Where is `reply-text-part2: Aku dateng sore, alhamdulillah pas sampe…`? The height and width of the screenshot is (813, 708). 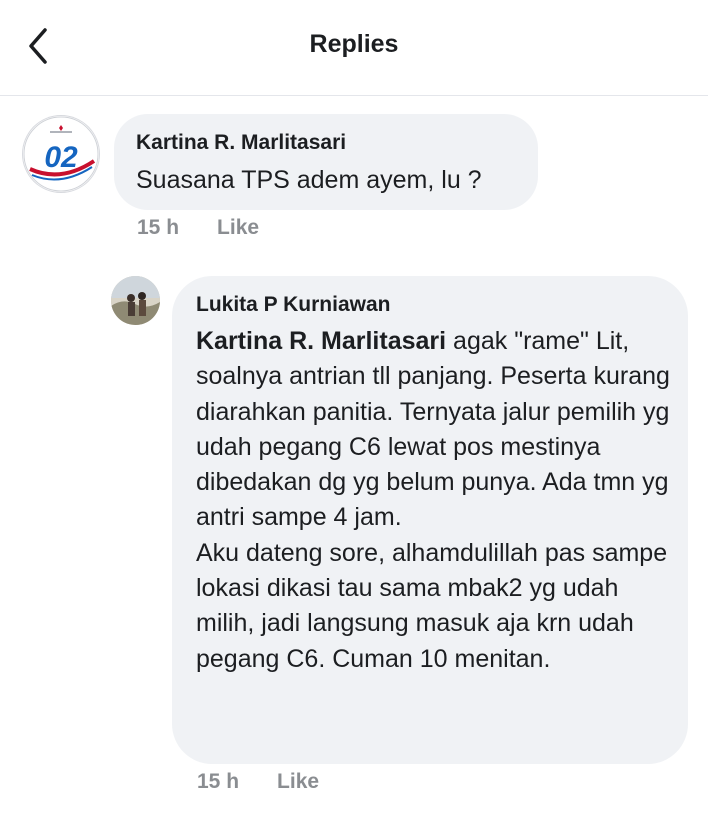 reply-text-part2: Aku dateng sore, alhamdulillah pas sampe… is located at coordinates (432, 605).